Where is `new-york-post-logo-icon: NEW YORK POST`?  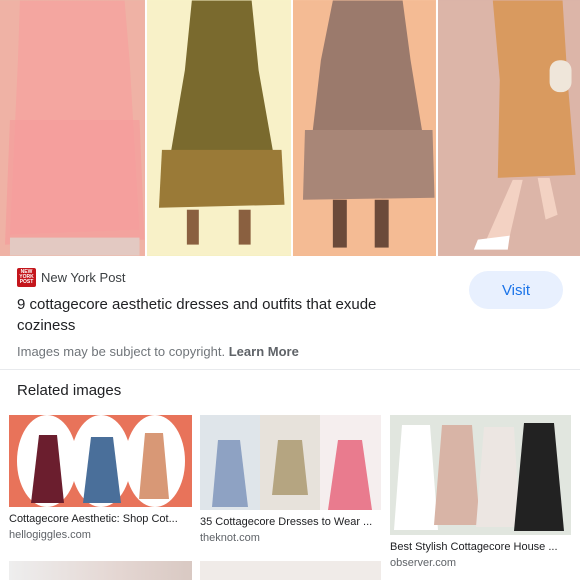 new-york-post-logo-icon: NEW YORK POST is located at coordinates (26, 277).